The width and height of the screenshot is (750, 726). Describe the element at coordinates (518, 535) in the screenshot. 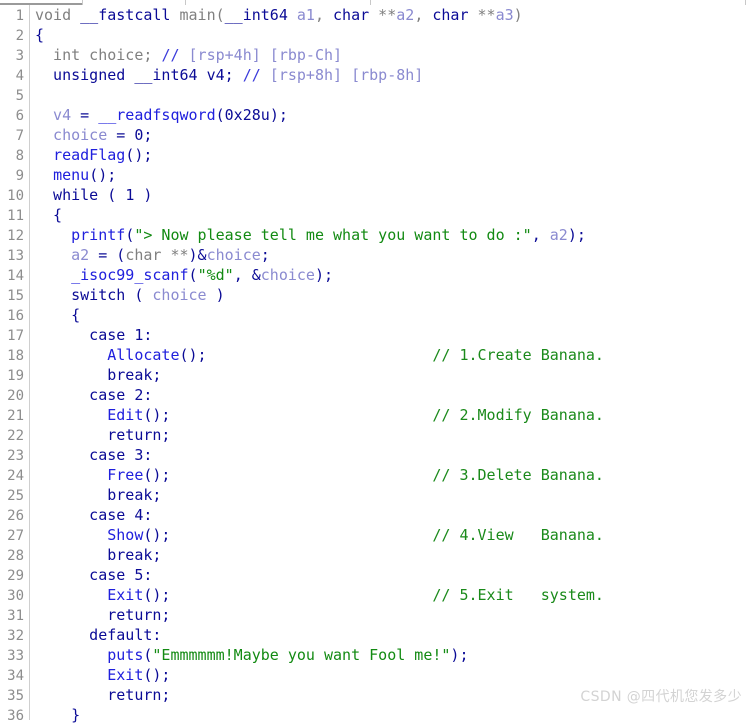

I see `token-cmt: // 4.View Banana.` at that location.